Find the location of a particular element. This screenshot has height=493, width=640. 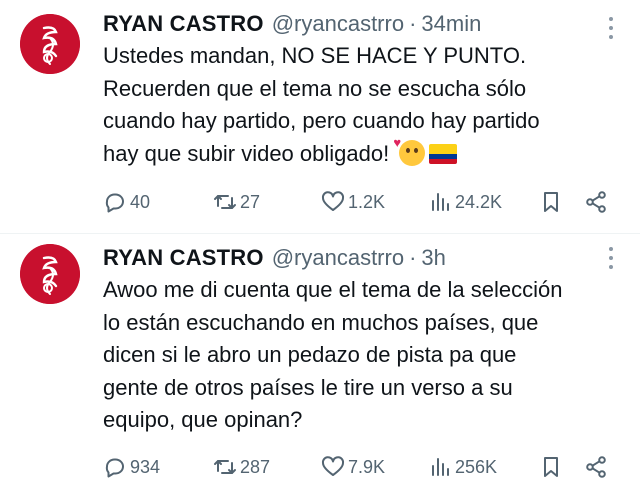

repost-count: 27 is located at coordinates (250, 201).